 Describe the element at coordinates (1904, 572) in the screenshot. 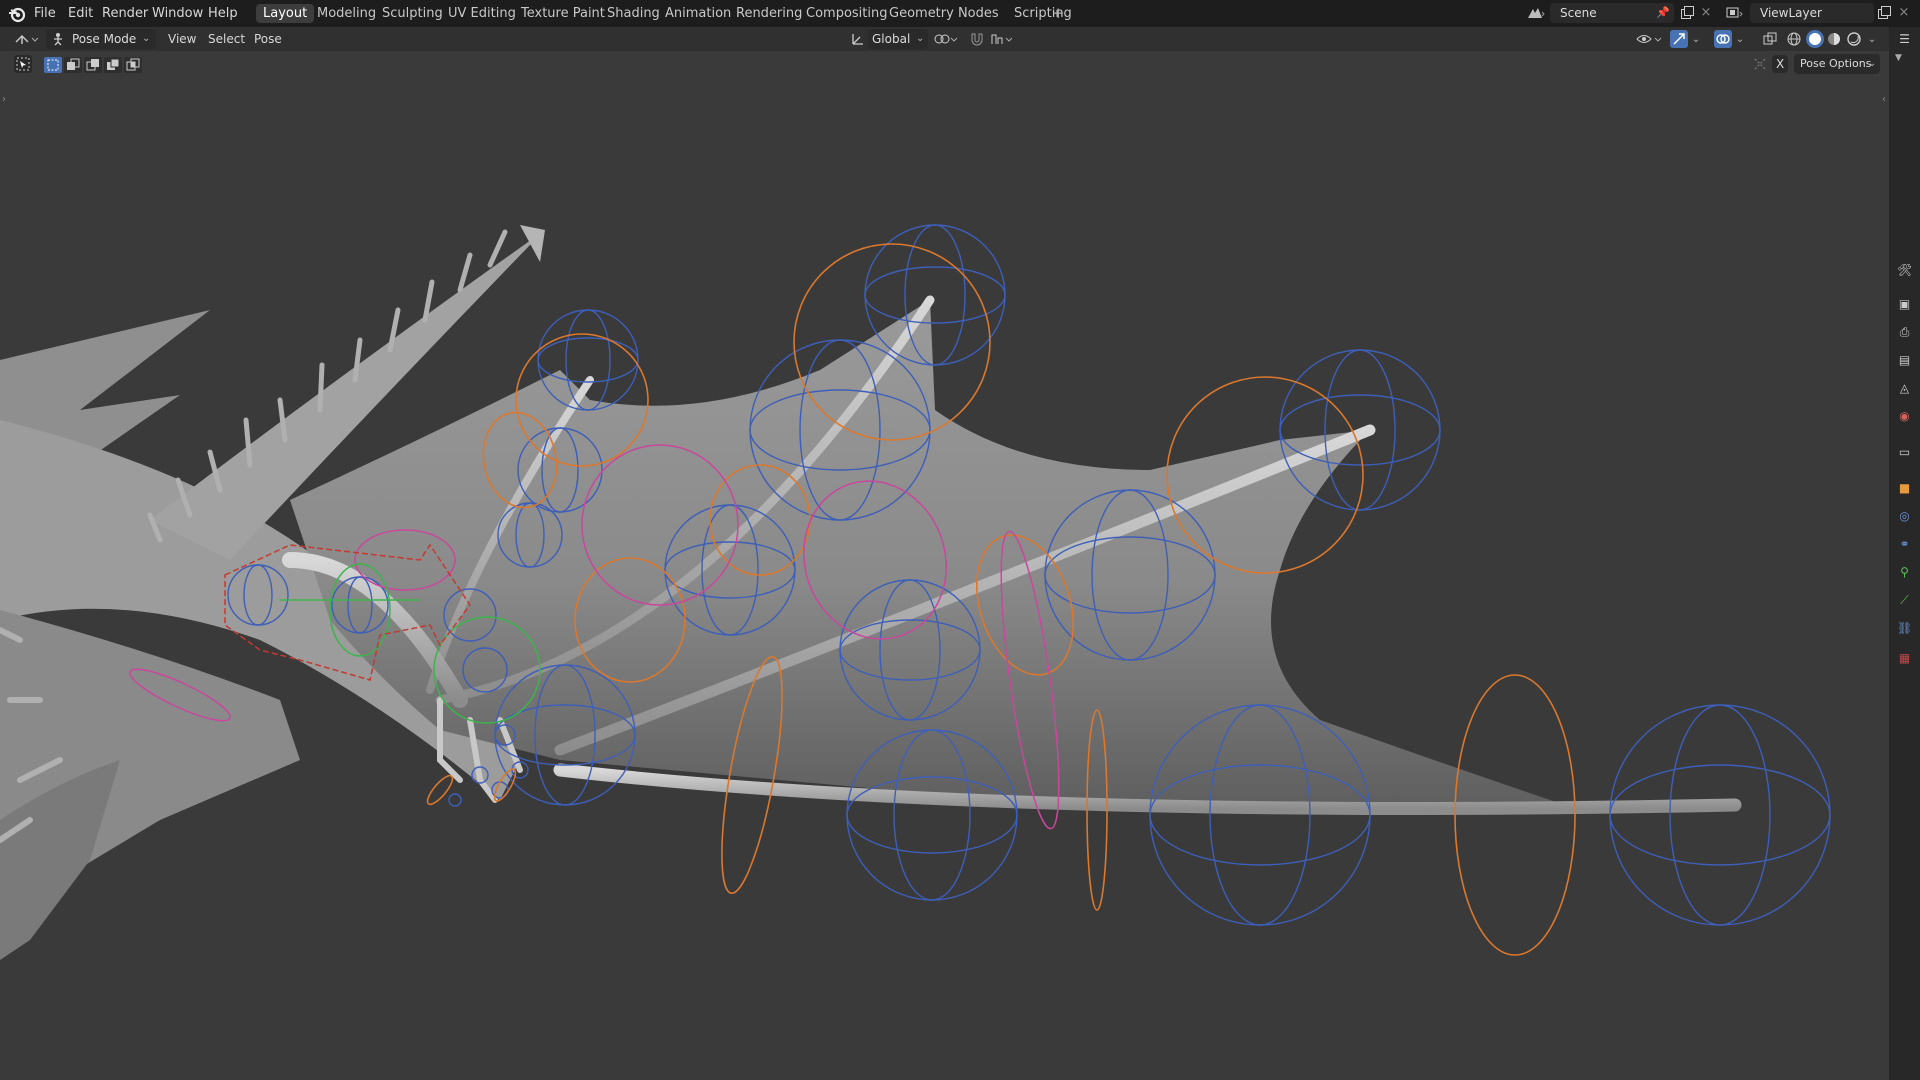

I see `armature-data-tab-icon: ⚲` at that location.